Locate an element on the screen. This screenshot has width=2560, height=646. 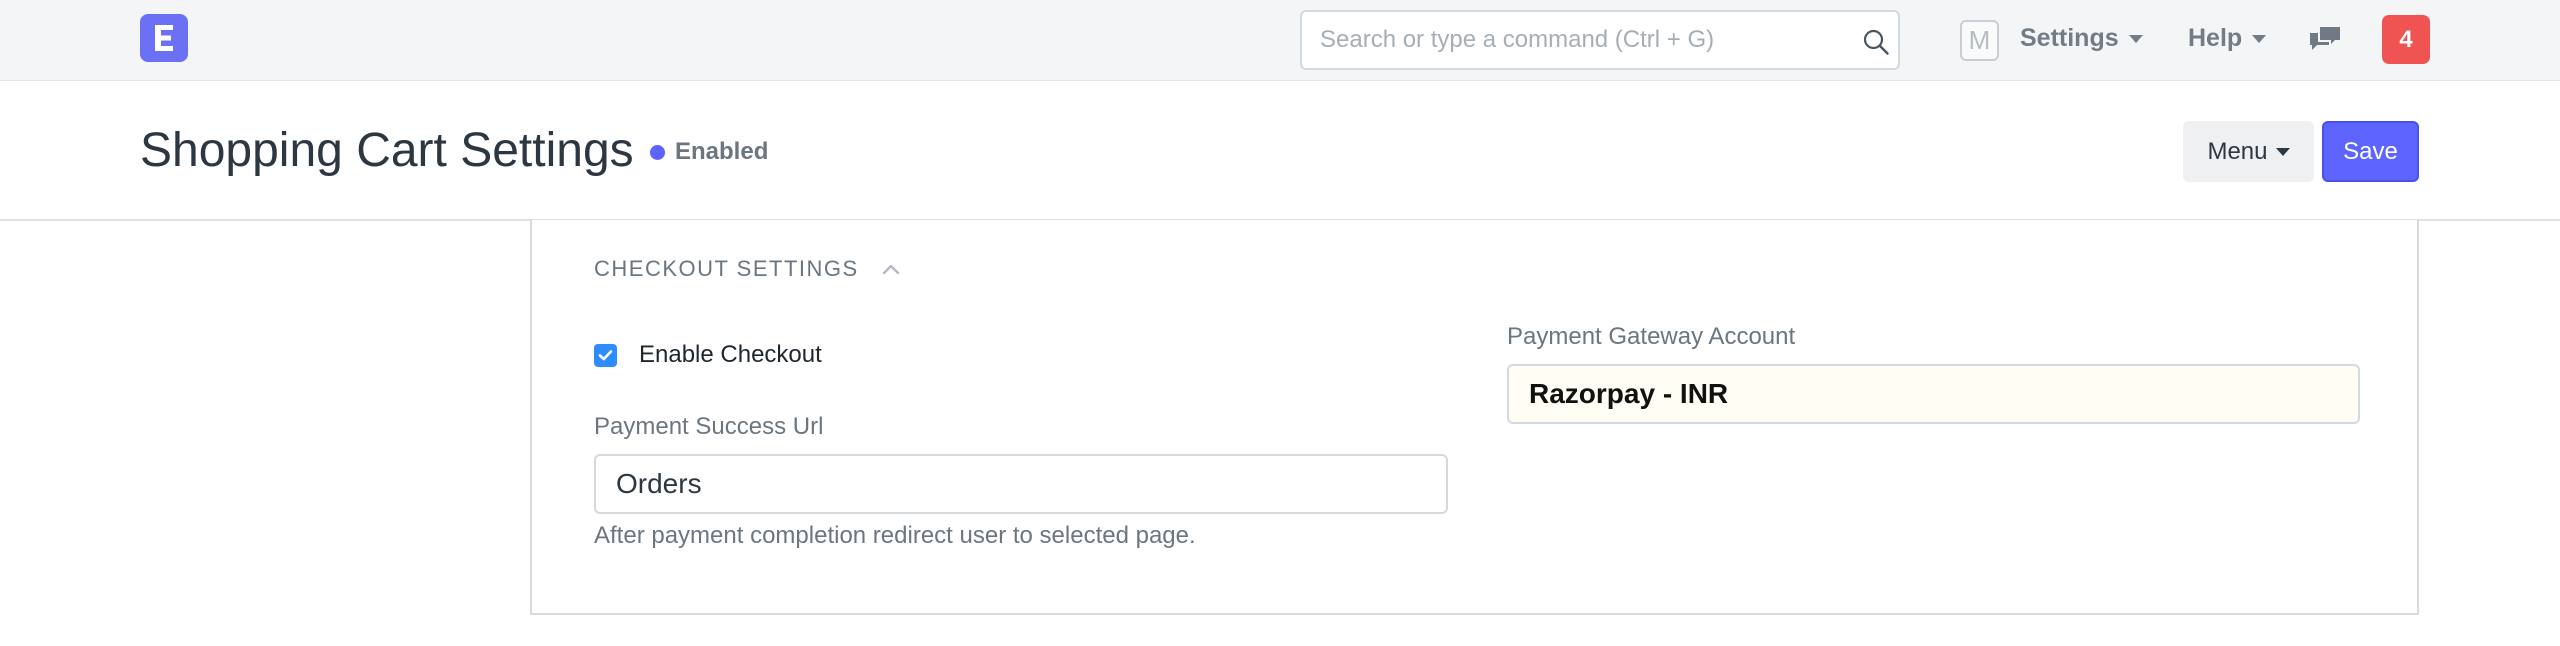
payment-success-url-value: Orders is located at coordinates (659, 483).